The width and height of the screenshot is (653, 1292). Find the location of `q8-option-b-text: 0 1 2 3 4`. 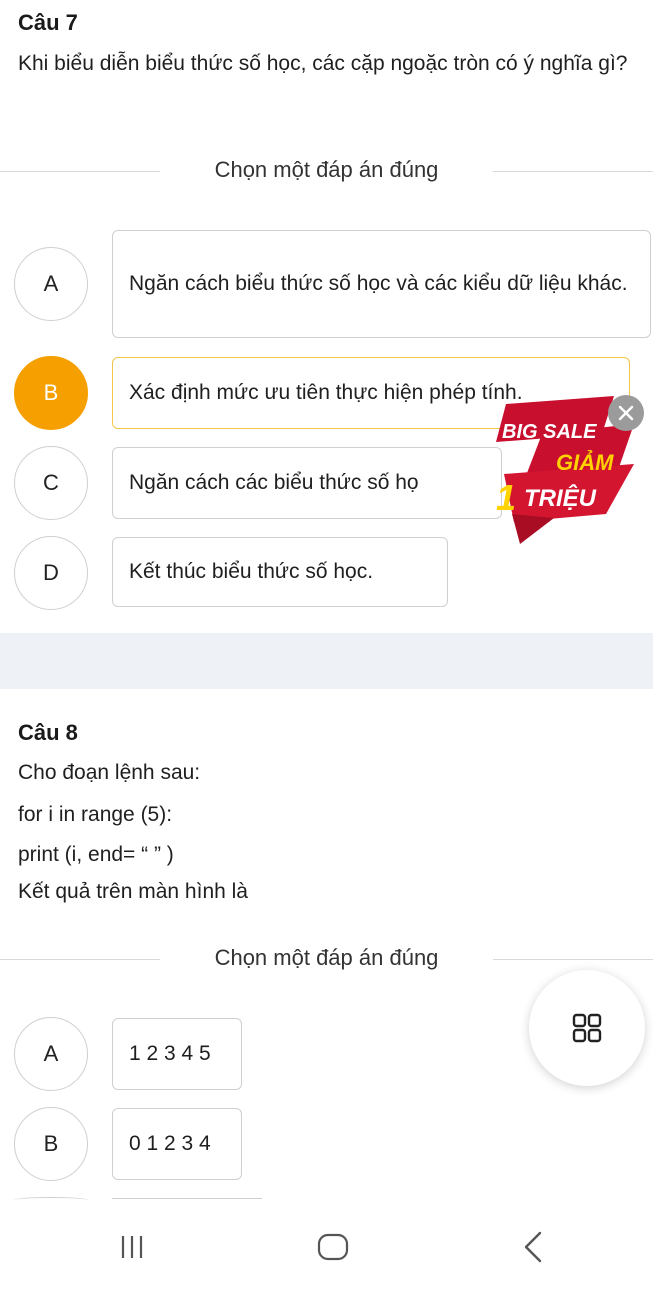

q8-option-b-text: 0 1 2 3 4 is located at coordinates (170, 1143).